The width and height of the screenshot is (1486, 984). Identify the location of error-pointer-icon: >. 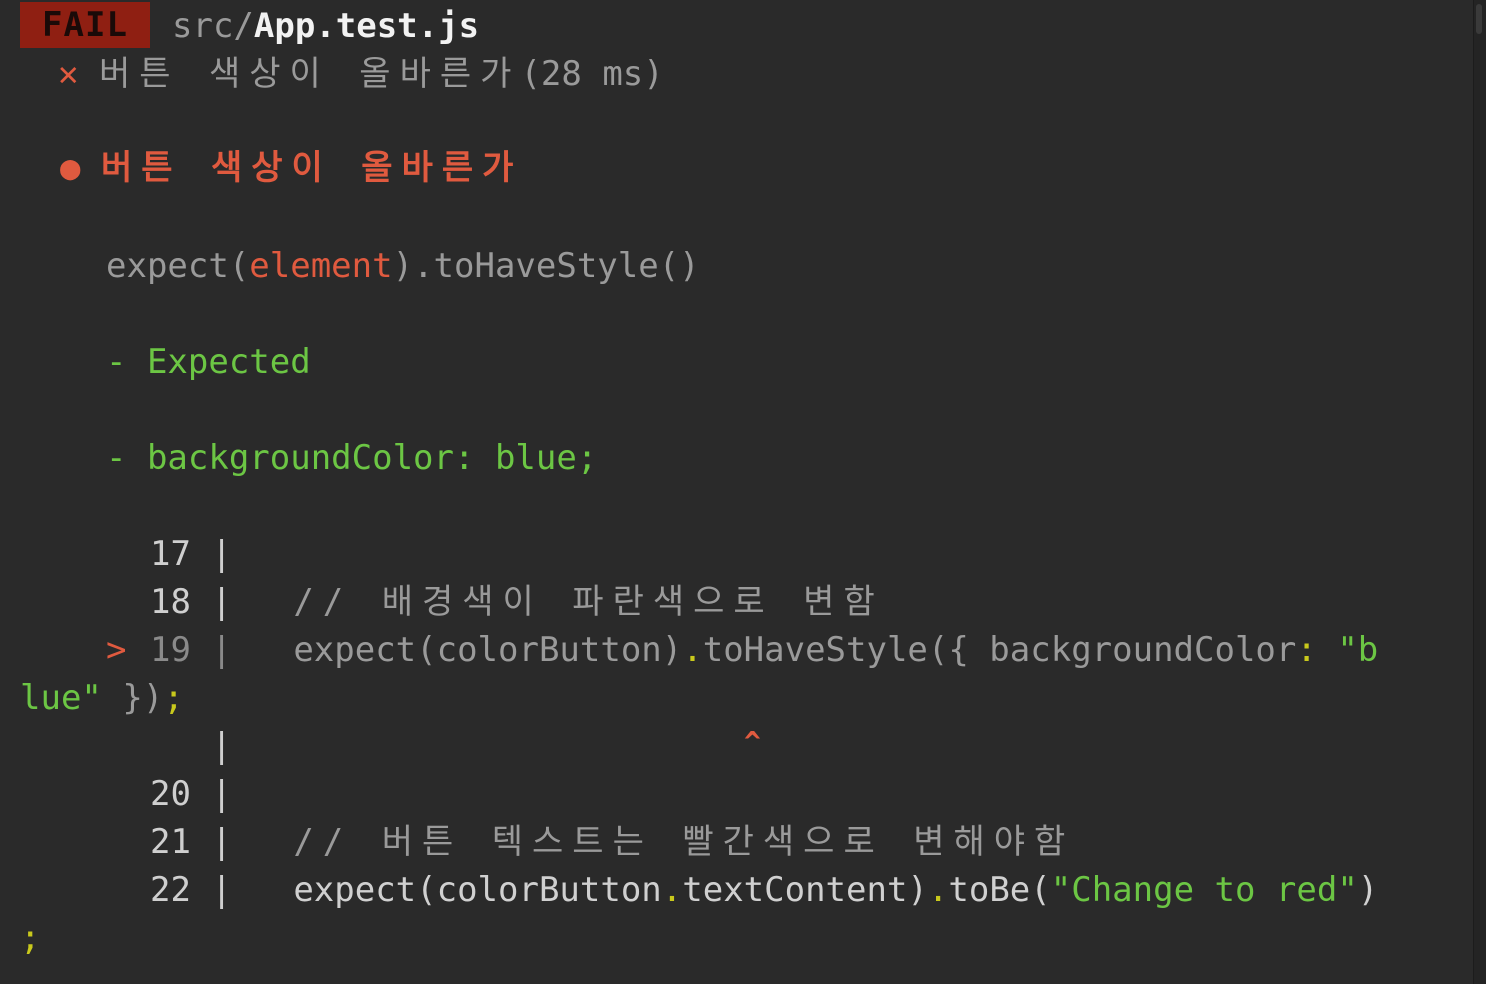
(116, 650).